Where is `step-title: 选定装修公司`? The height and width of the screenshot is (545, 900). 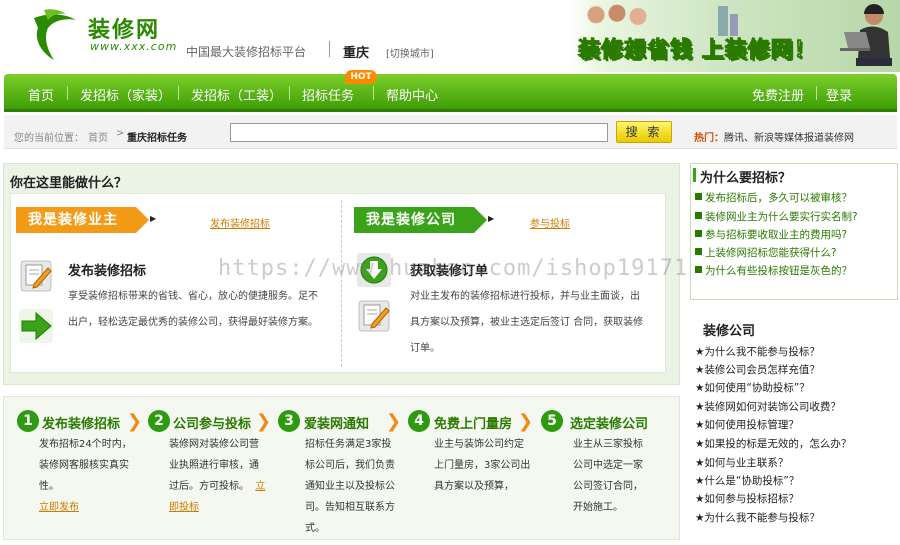 step-title: 选定装修公司 is located at coordinates (609, 424).